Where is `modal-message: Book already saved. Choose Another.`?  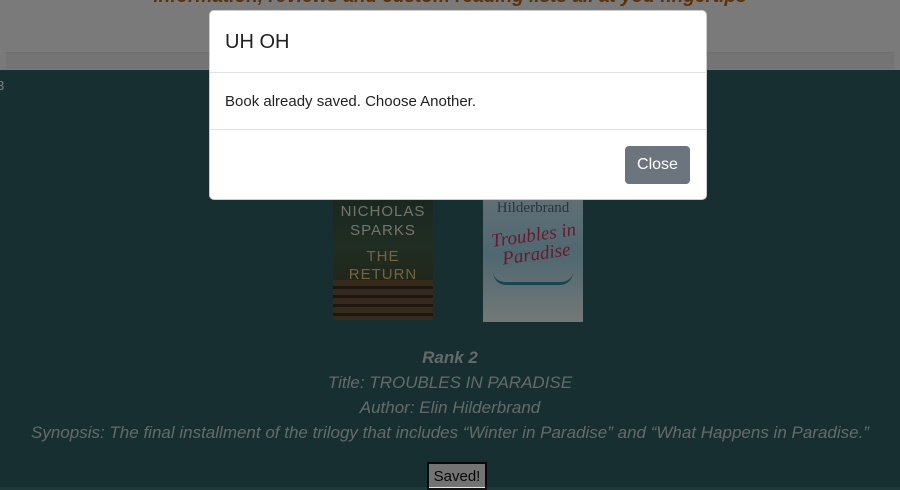
modal-message: Book already saved. Choose Another. is located at coordinates (351, 101).